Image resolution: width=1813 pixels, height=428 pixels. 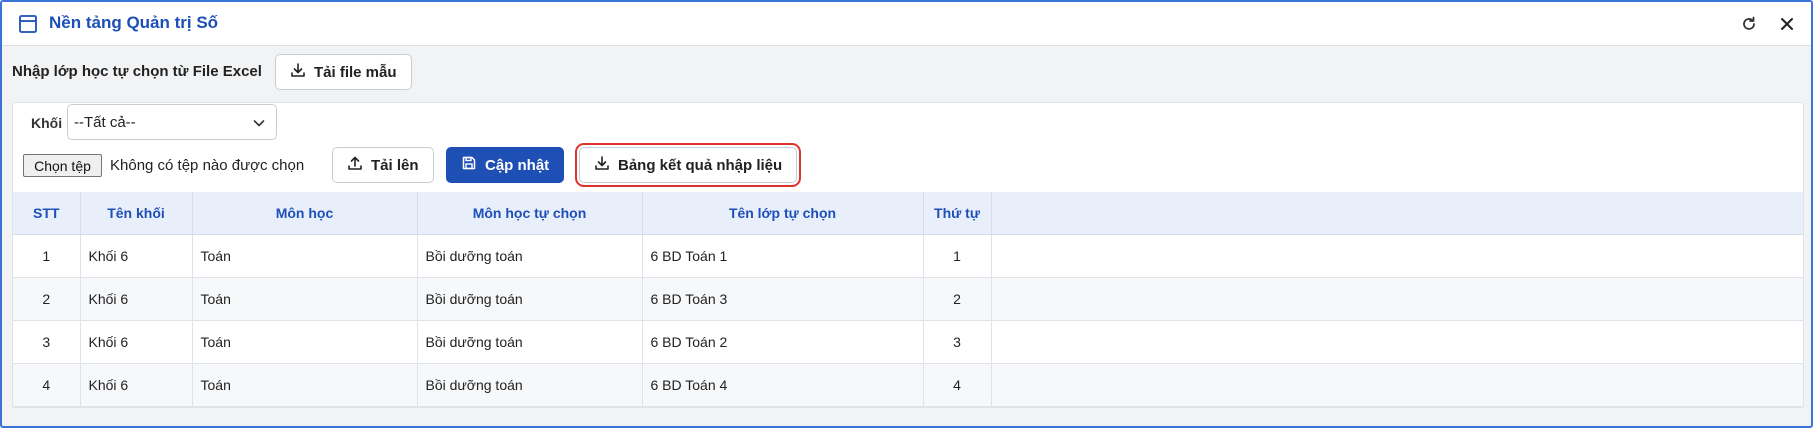 What do you see at coordinates (783, 213) in the screenshot?
I see `header-ten-lop-tu-chon: Tên lớp tự chọn` at bounding box center [783, 213].